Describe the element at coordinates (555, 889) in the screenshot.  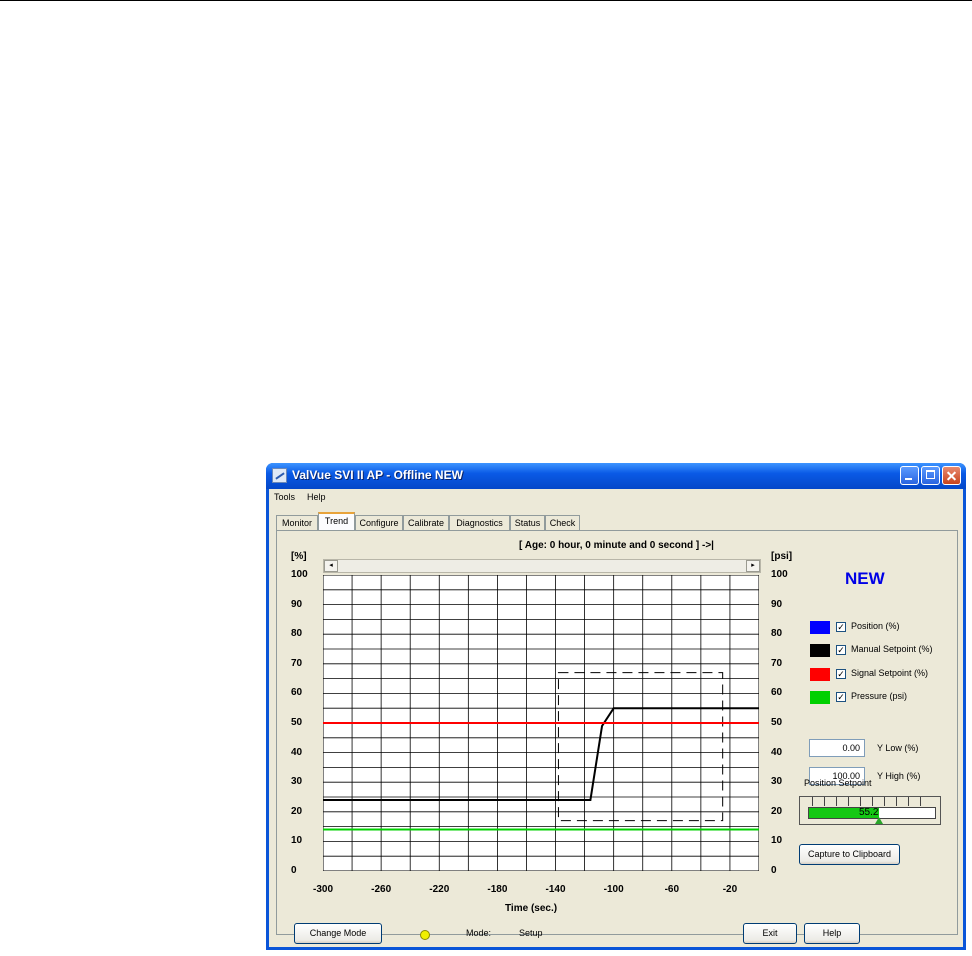
I see `x-tick-label: -140` at that location.